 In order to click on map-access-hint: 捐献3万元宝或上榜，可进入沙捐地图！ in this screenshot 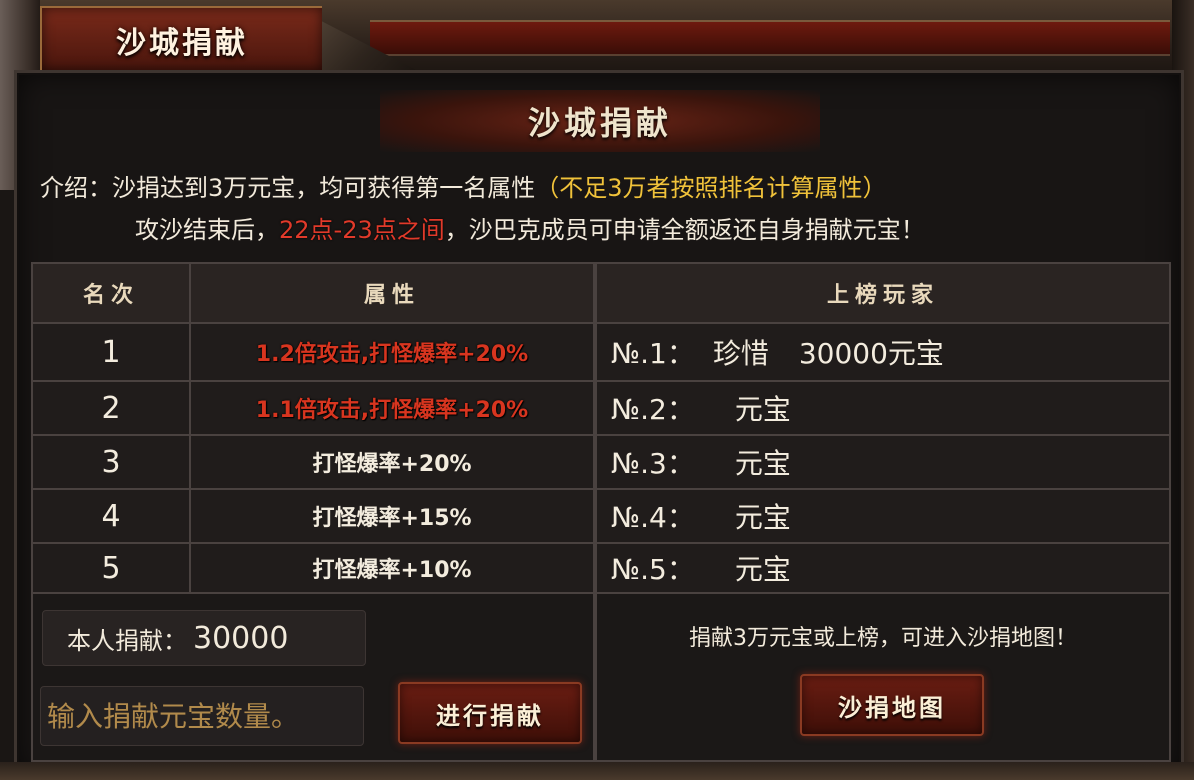, I will do `click(883, 638)`.